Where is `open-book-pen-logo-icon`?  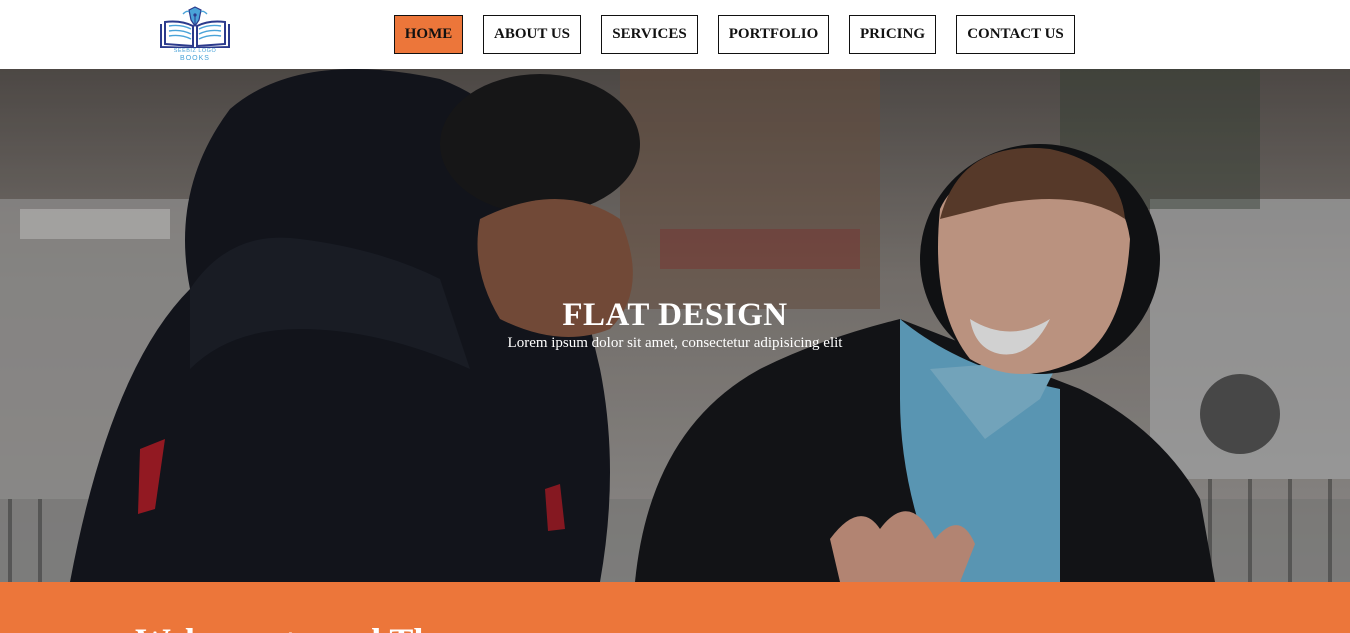 open-book-pen-logo-icon is located at coordinates (195, 28).